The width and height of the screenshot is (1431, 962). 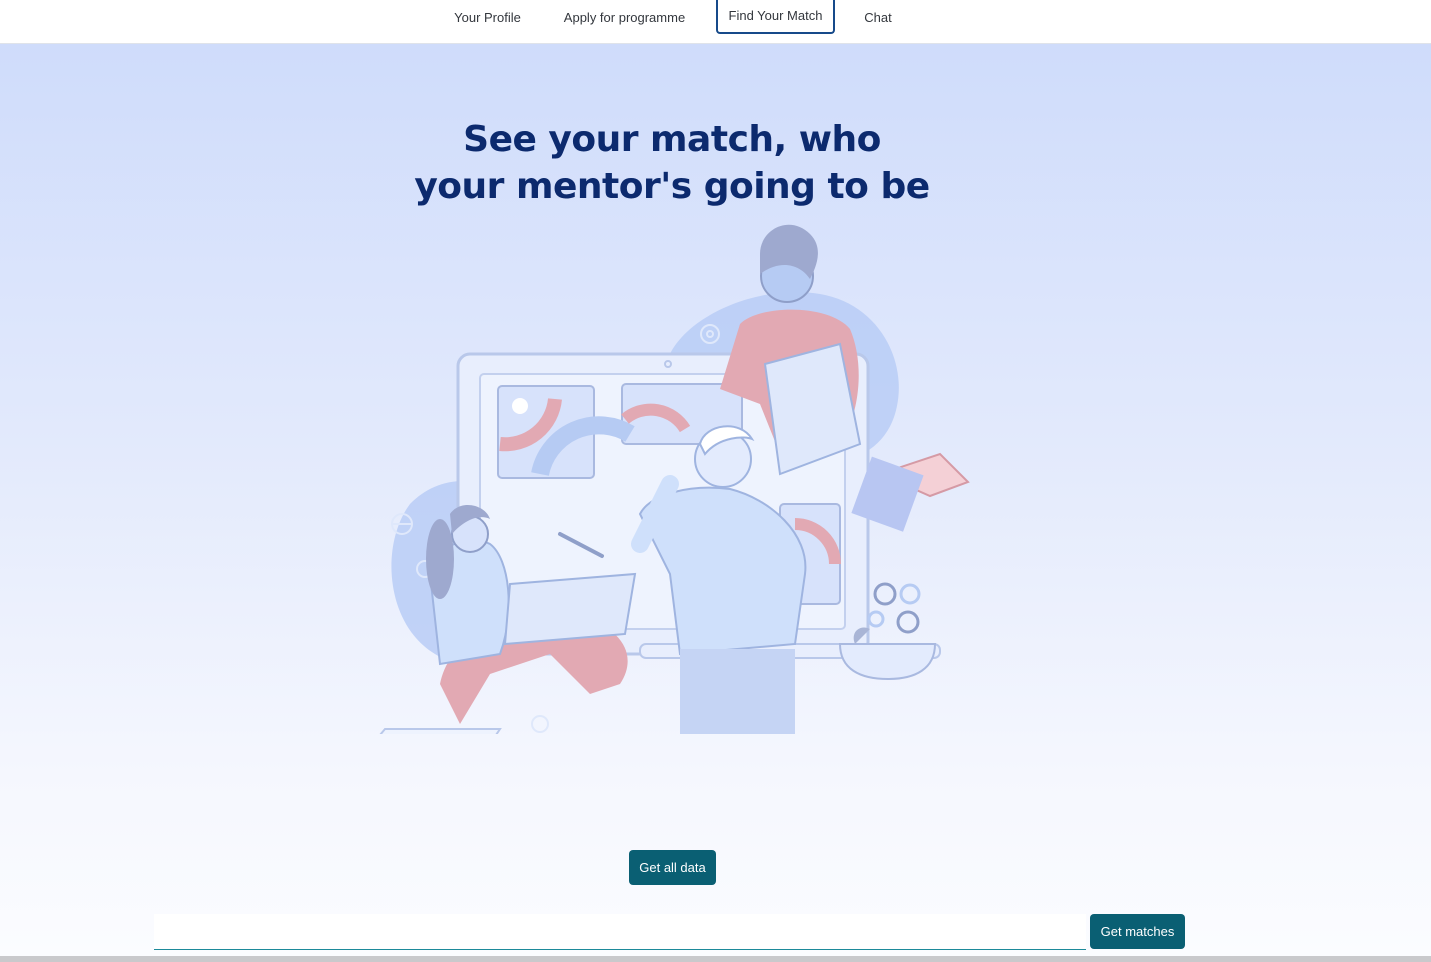 I want to click on horizontal-scrollbar, so click(x=715, y=959).